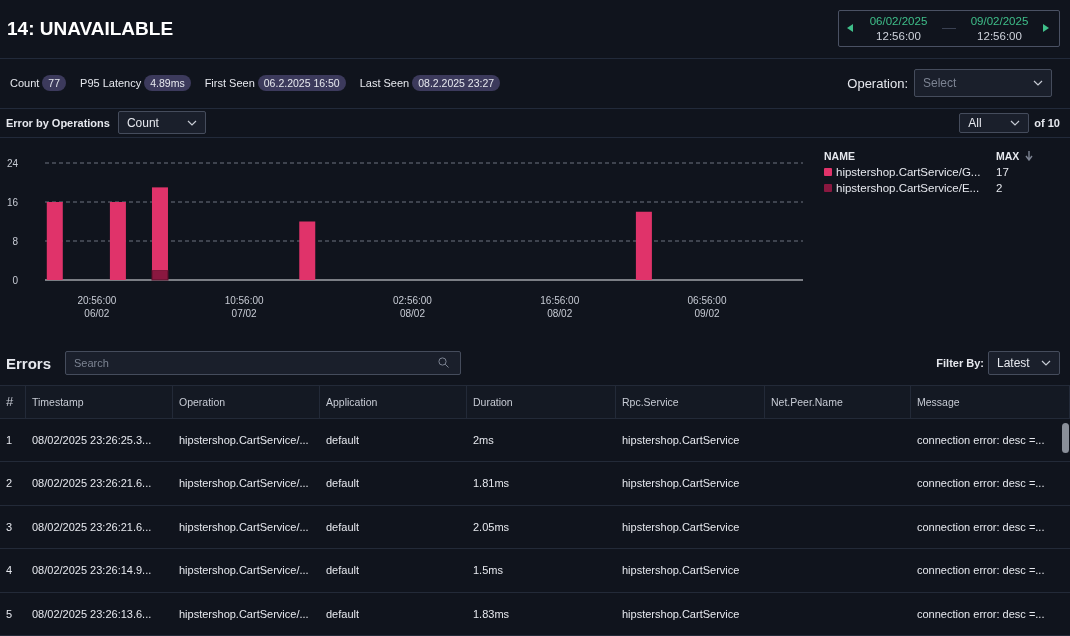 The height and width of the screenshot is (636, 1070). Describe the element at coordinates (994, 122) in the screenshot. I see `range-select: All` at that location.